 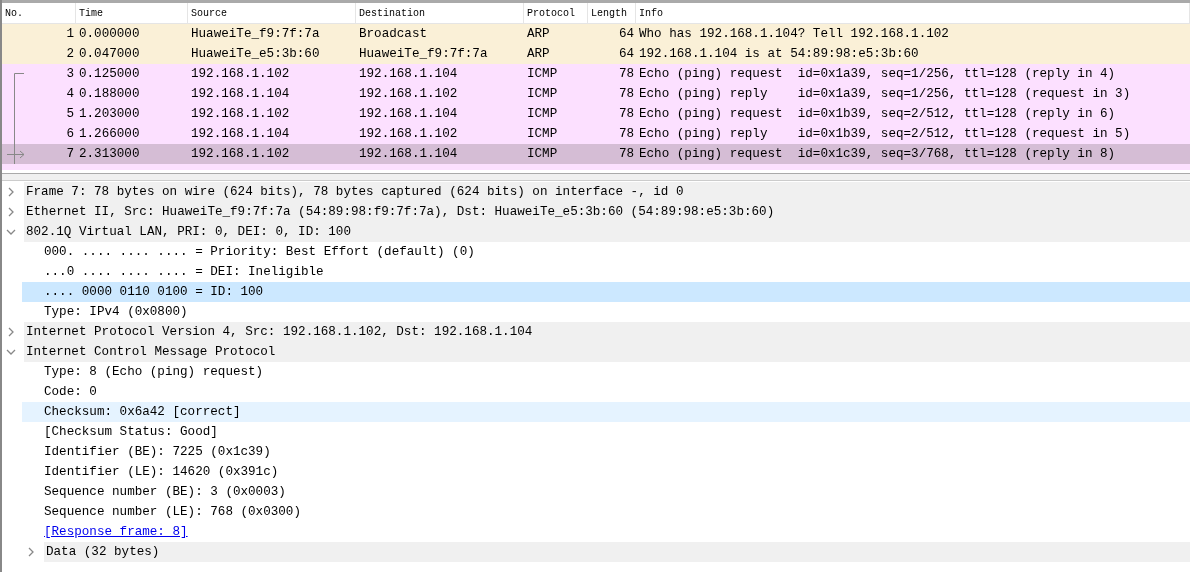 I want to click on tree-item: [Response frame: 8], so click(x=606, y=532).